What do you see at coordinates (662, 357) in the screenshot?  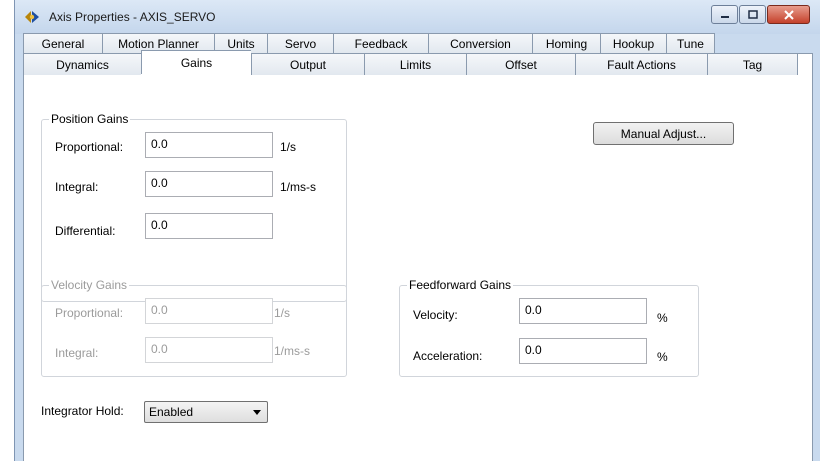 I see `feedforward-acceleration-unit: %` at bounding box center [662, 357].